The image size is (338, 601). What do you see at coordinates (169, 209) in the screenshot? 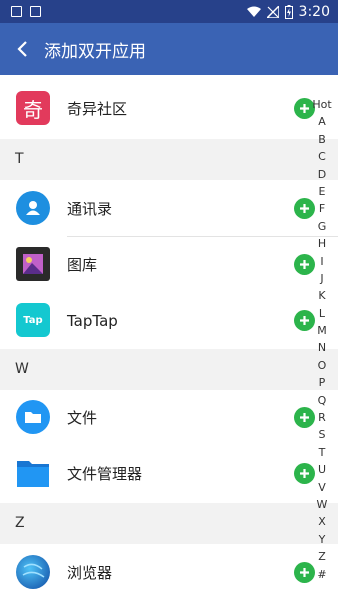
I see `list-item: 通讯录` at bounding box center [169, 209].